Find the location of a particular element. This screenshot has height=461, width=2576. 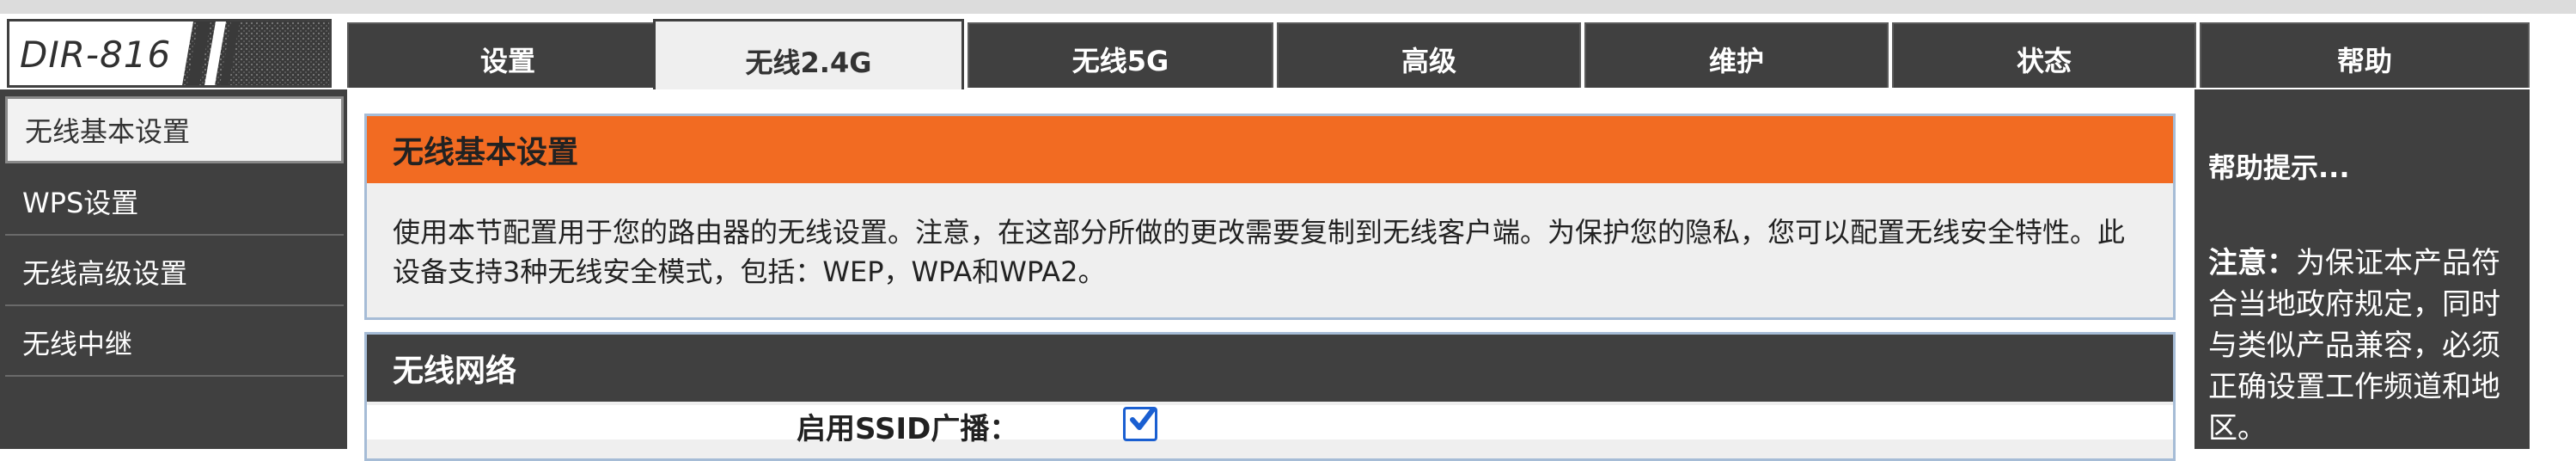

tab-maintenance: 维护 is located at coordinates (1736, 55).